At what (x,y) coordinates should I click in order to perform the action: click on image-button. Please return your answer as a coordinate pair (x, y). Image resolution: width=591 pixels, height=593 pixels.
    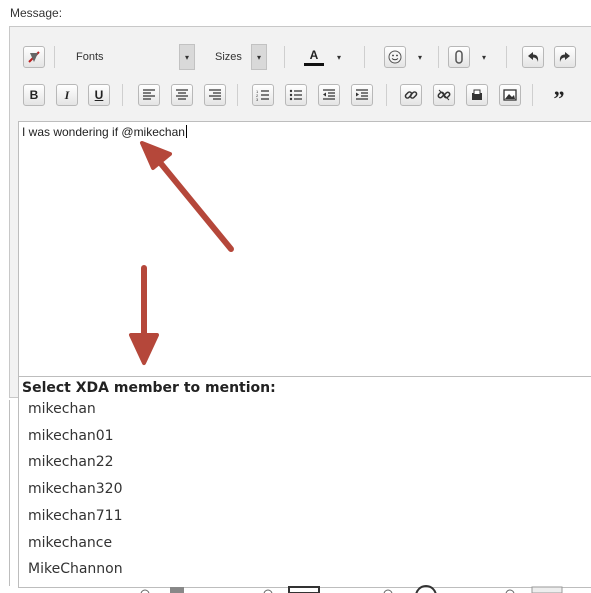
    Looking at the image, I should click on (510, 95).